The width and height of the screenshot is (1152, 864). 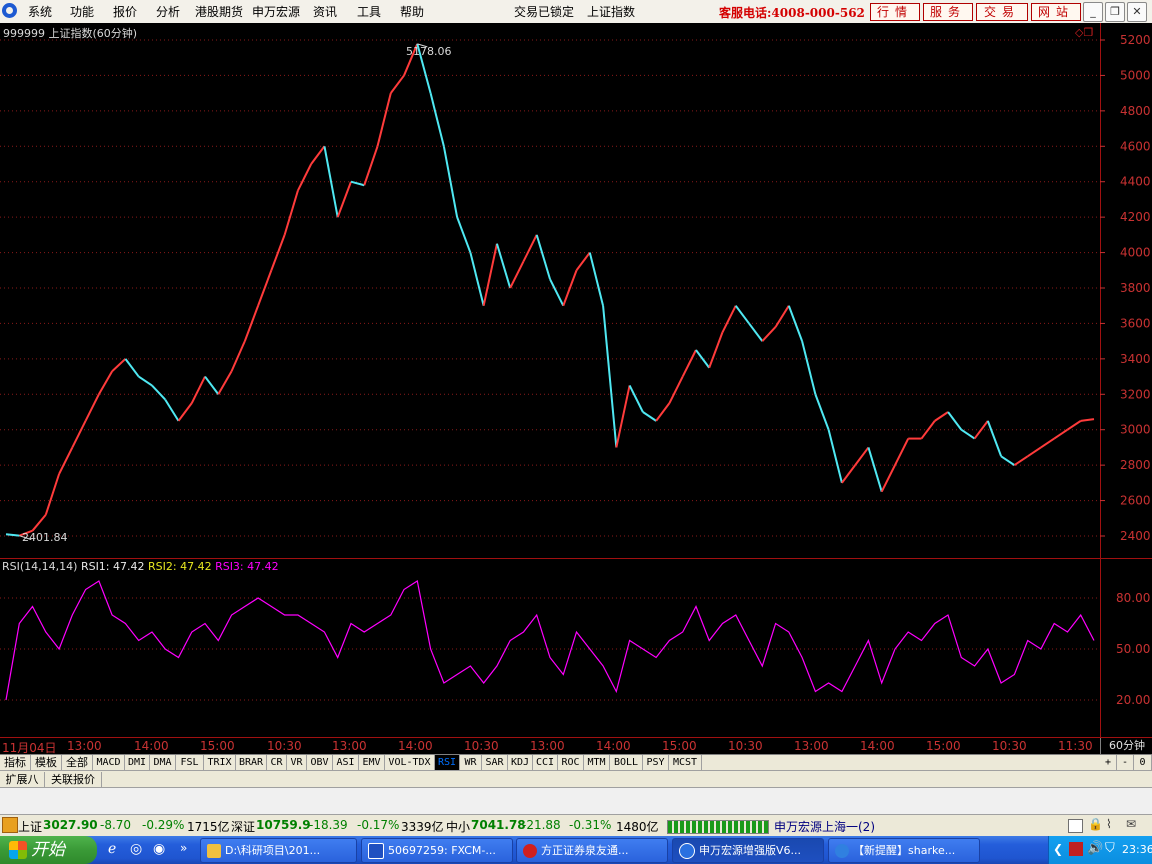 I want to click on menu-item-news: 资讯, so click(x=325, y=11).